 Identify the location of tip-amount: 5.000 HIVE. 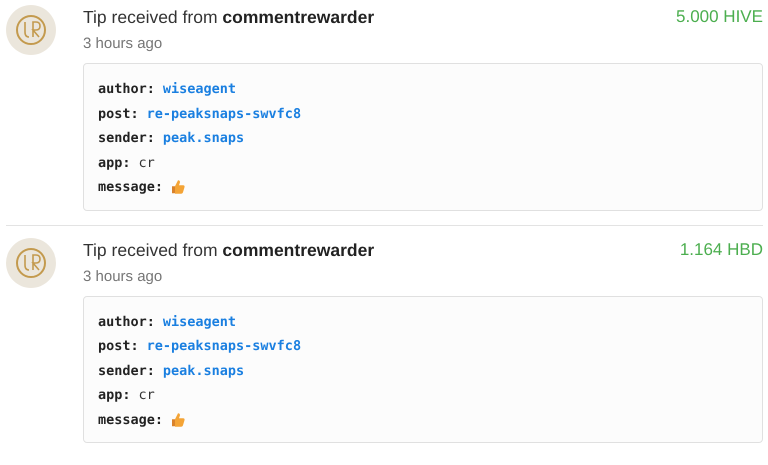
(719, 17).